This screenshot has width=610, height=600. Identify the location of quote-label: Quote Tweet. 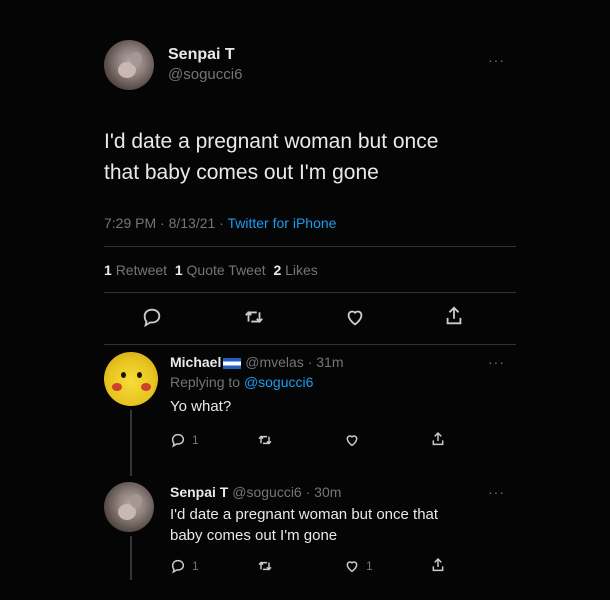
(226, 270).